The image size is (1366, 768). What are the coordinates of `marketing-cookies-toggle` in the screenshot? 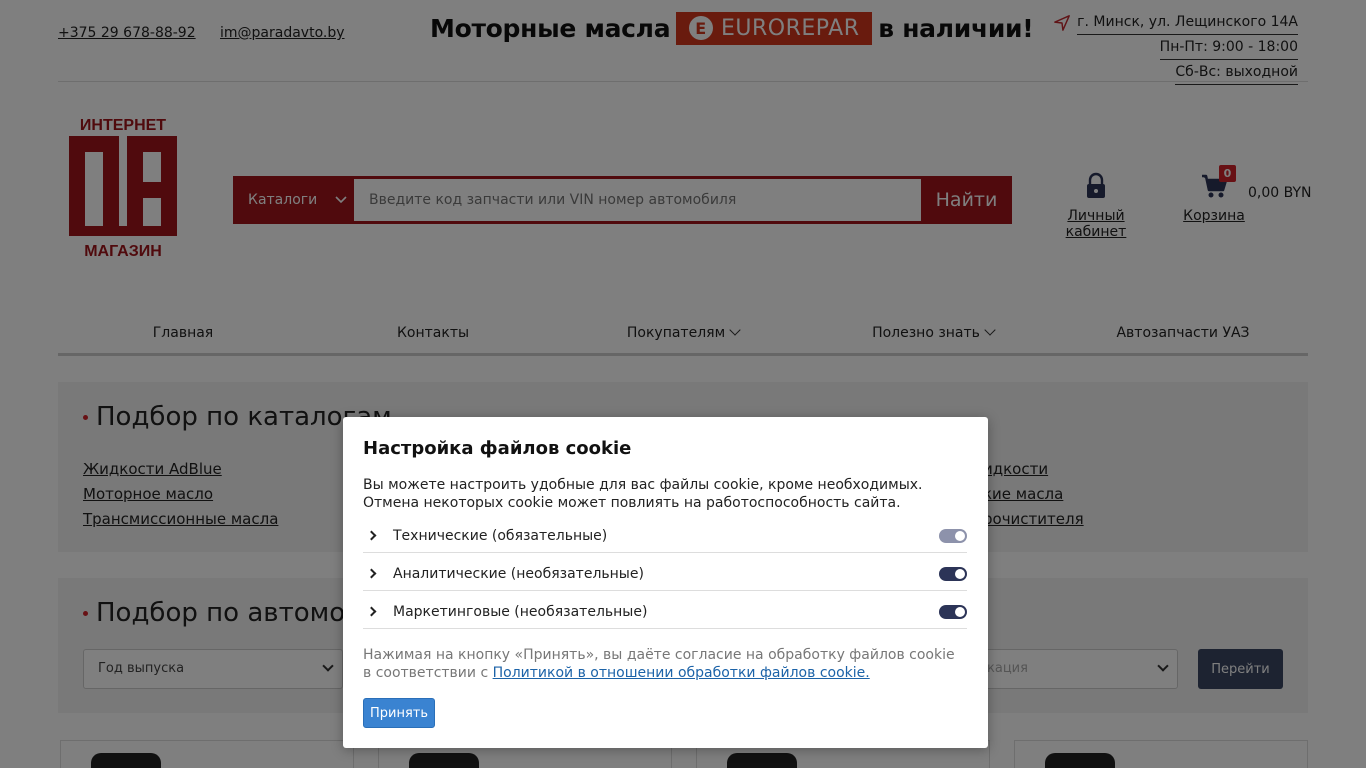 It's located at (953, 611).